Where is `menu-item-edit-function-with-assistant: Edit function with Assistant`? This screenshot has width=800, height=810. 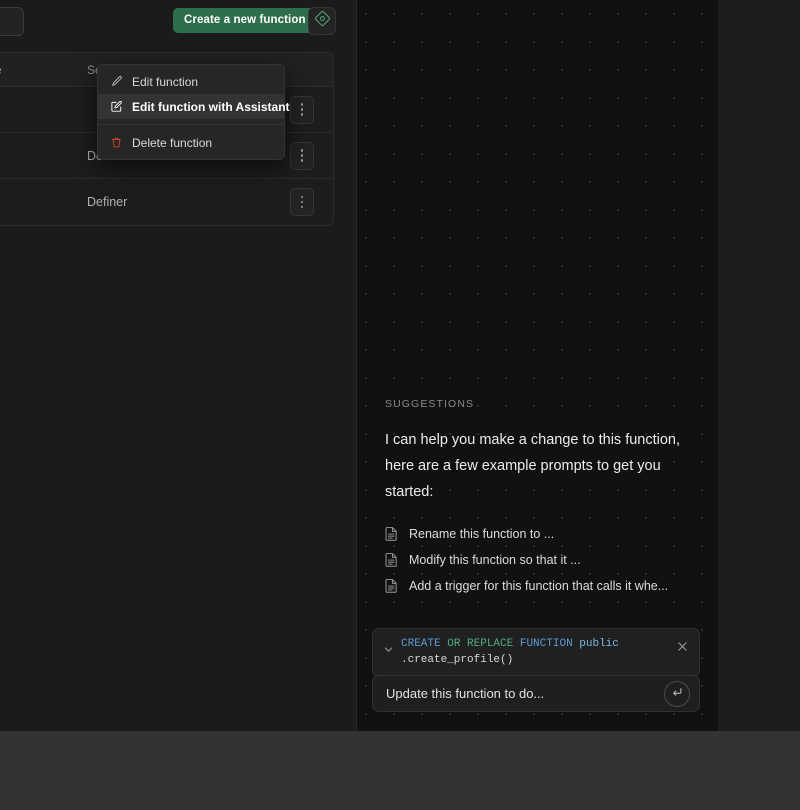
menu-item-edit-function-with-assistant: Edit function with Assistant is located at coordinates (194, 106).